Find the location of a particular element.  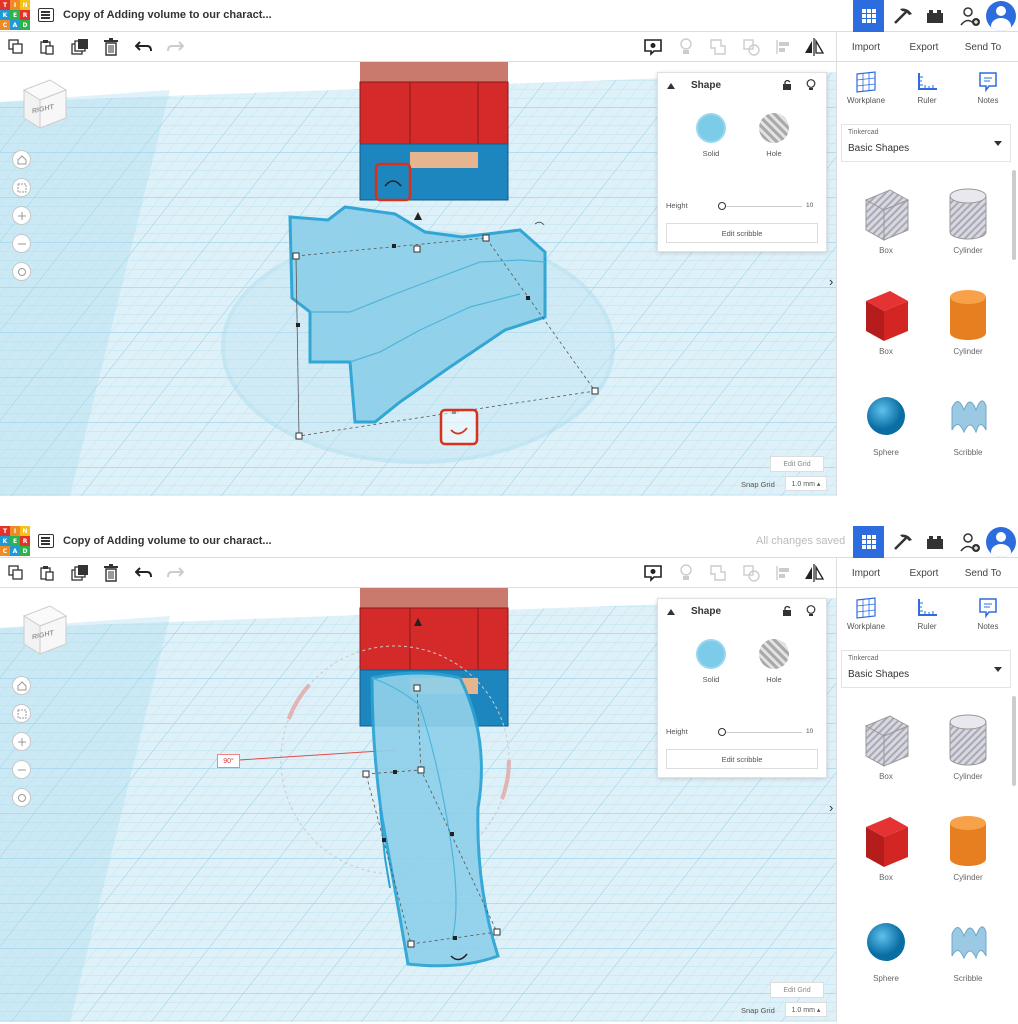

ruler-tool: Ruler is located at coordinates (927, 613).